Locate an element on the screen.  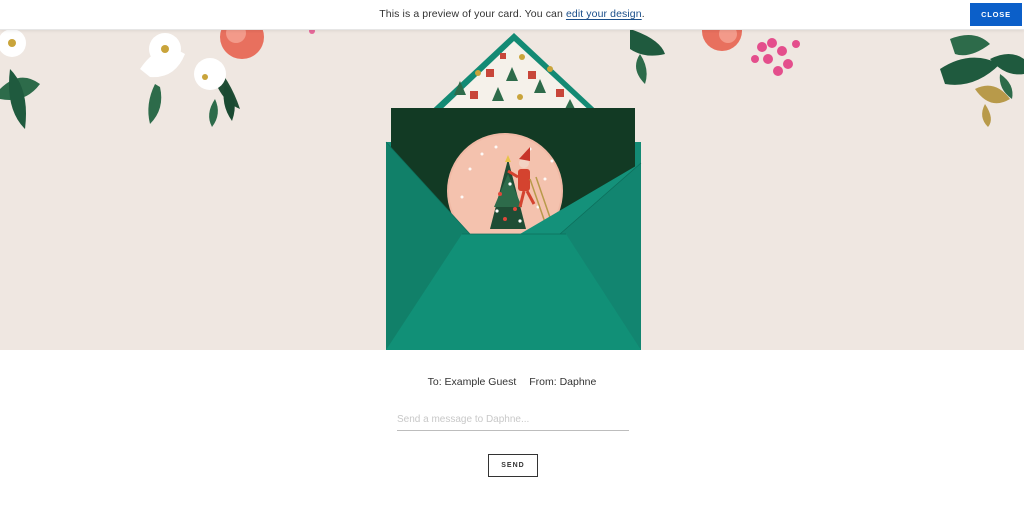
preview-text-end: . is located at coordinates (643, 14).